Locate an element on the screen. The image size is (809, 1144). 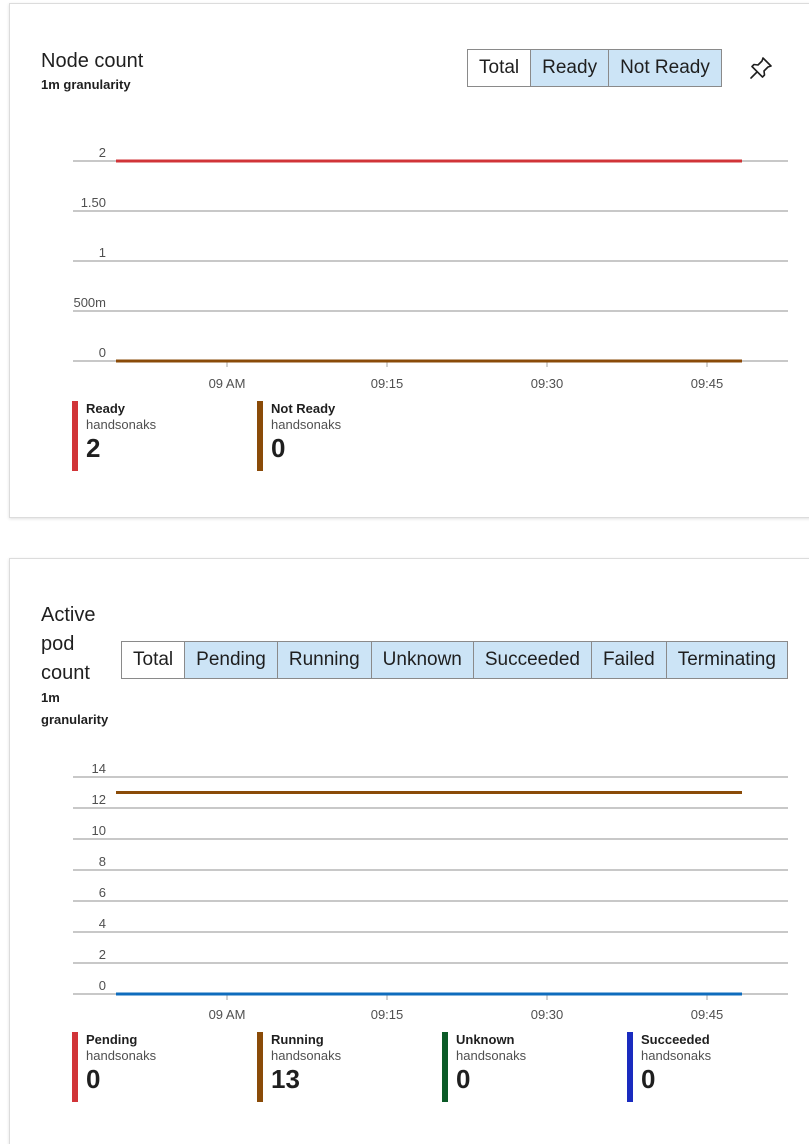
legend-value: 2 is located at coordinates (93, 448).